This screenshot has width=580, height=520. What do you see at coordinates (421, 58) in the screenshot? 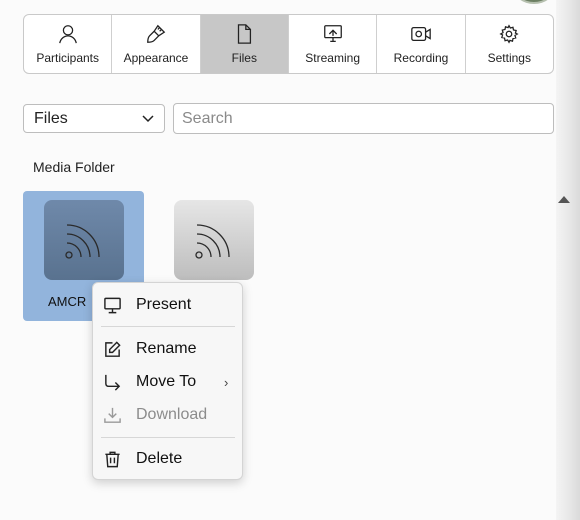
I see `tab-label: Recording` at bounding box center [421, 58].